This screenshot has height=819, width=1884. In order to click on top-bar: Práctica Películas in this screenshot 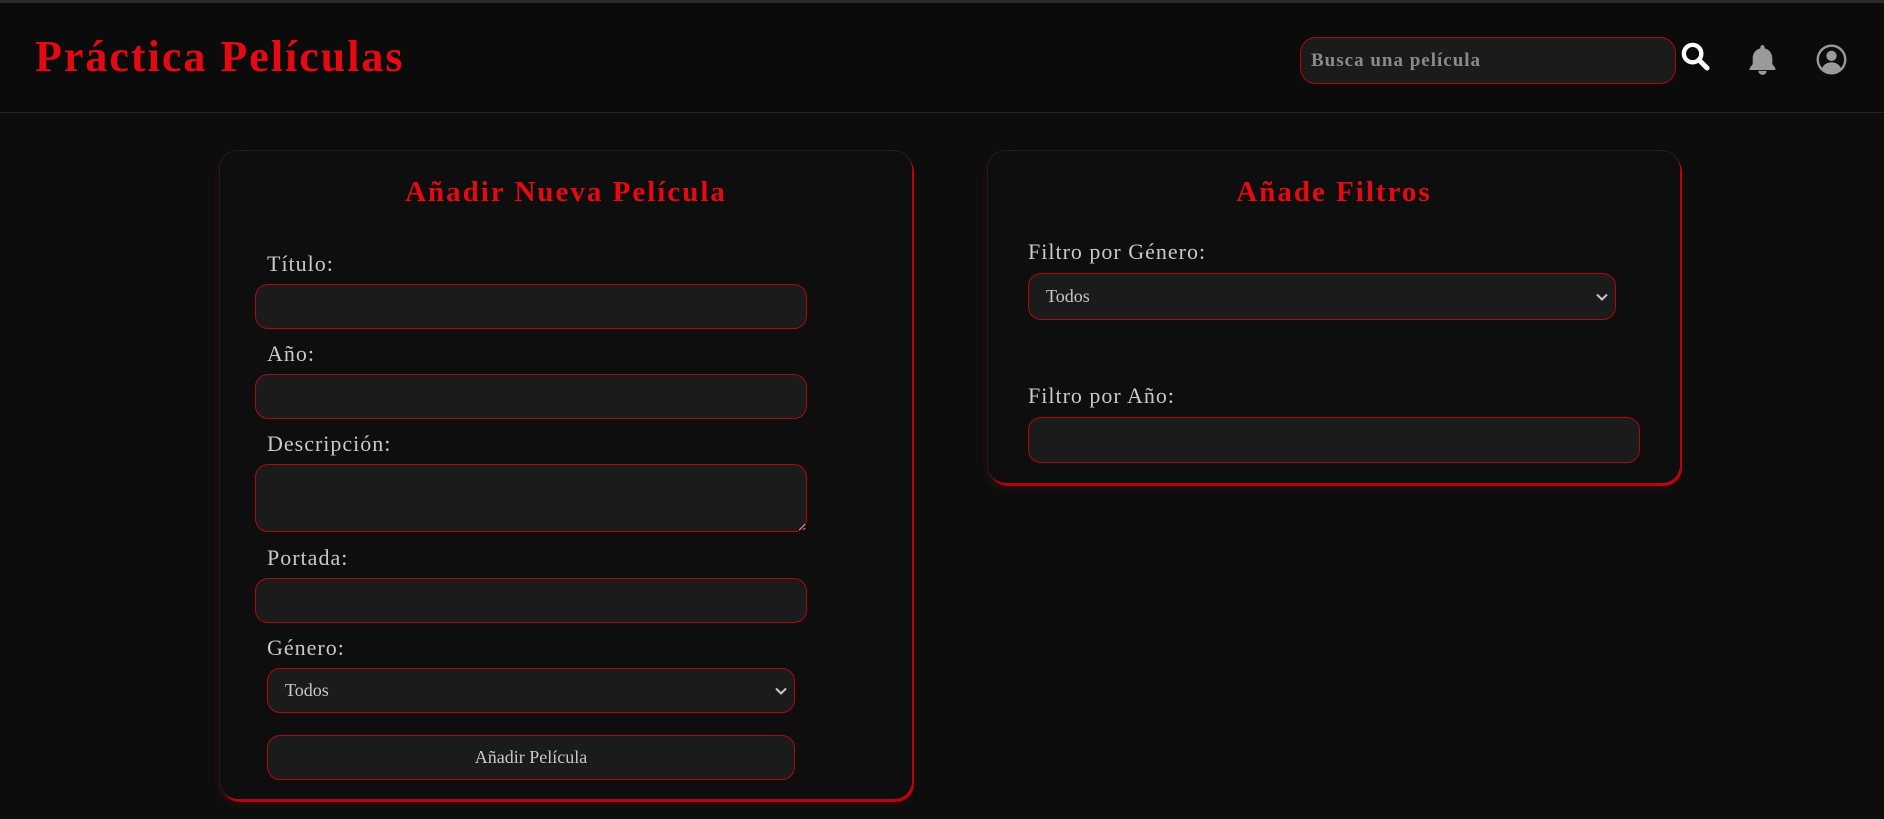, I will do `click(942, 56)`.